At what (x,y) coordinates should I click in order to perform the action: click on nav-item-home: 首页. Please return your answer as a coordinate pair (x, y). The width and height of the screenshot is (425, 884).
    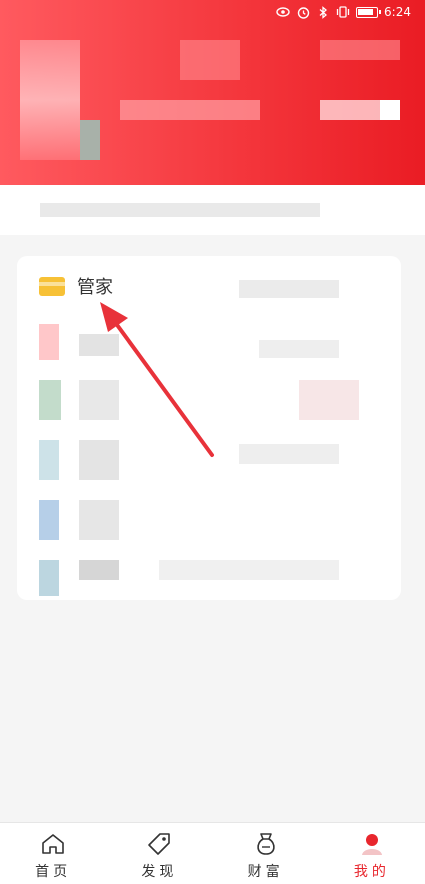
    Looking at the image, I should click on (53, 853).